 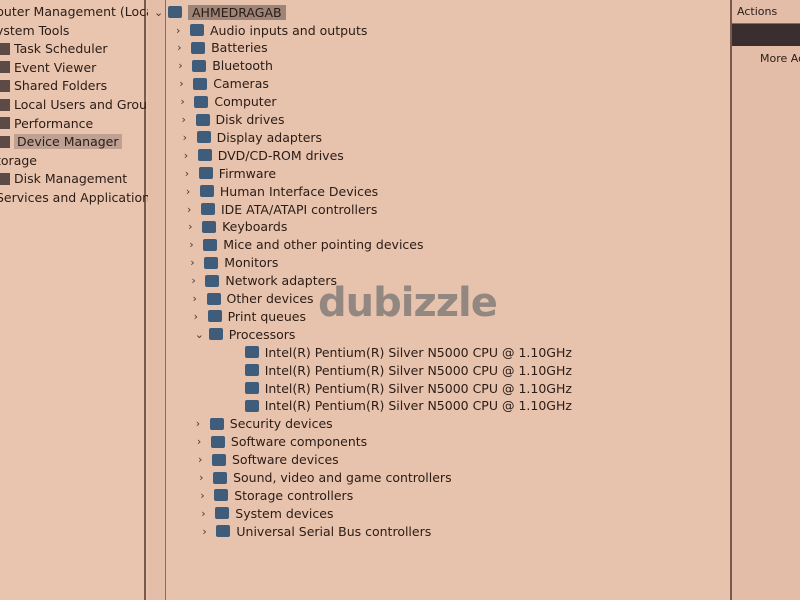 I want to click on nav-item: Event Viewer, so click(x=48, y=67).